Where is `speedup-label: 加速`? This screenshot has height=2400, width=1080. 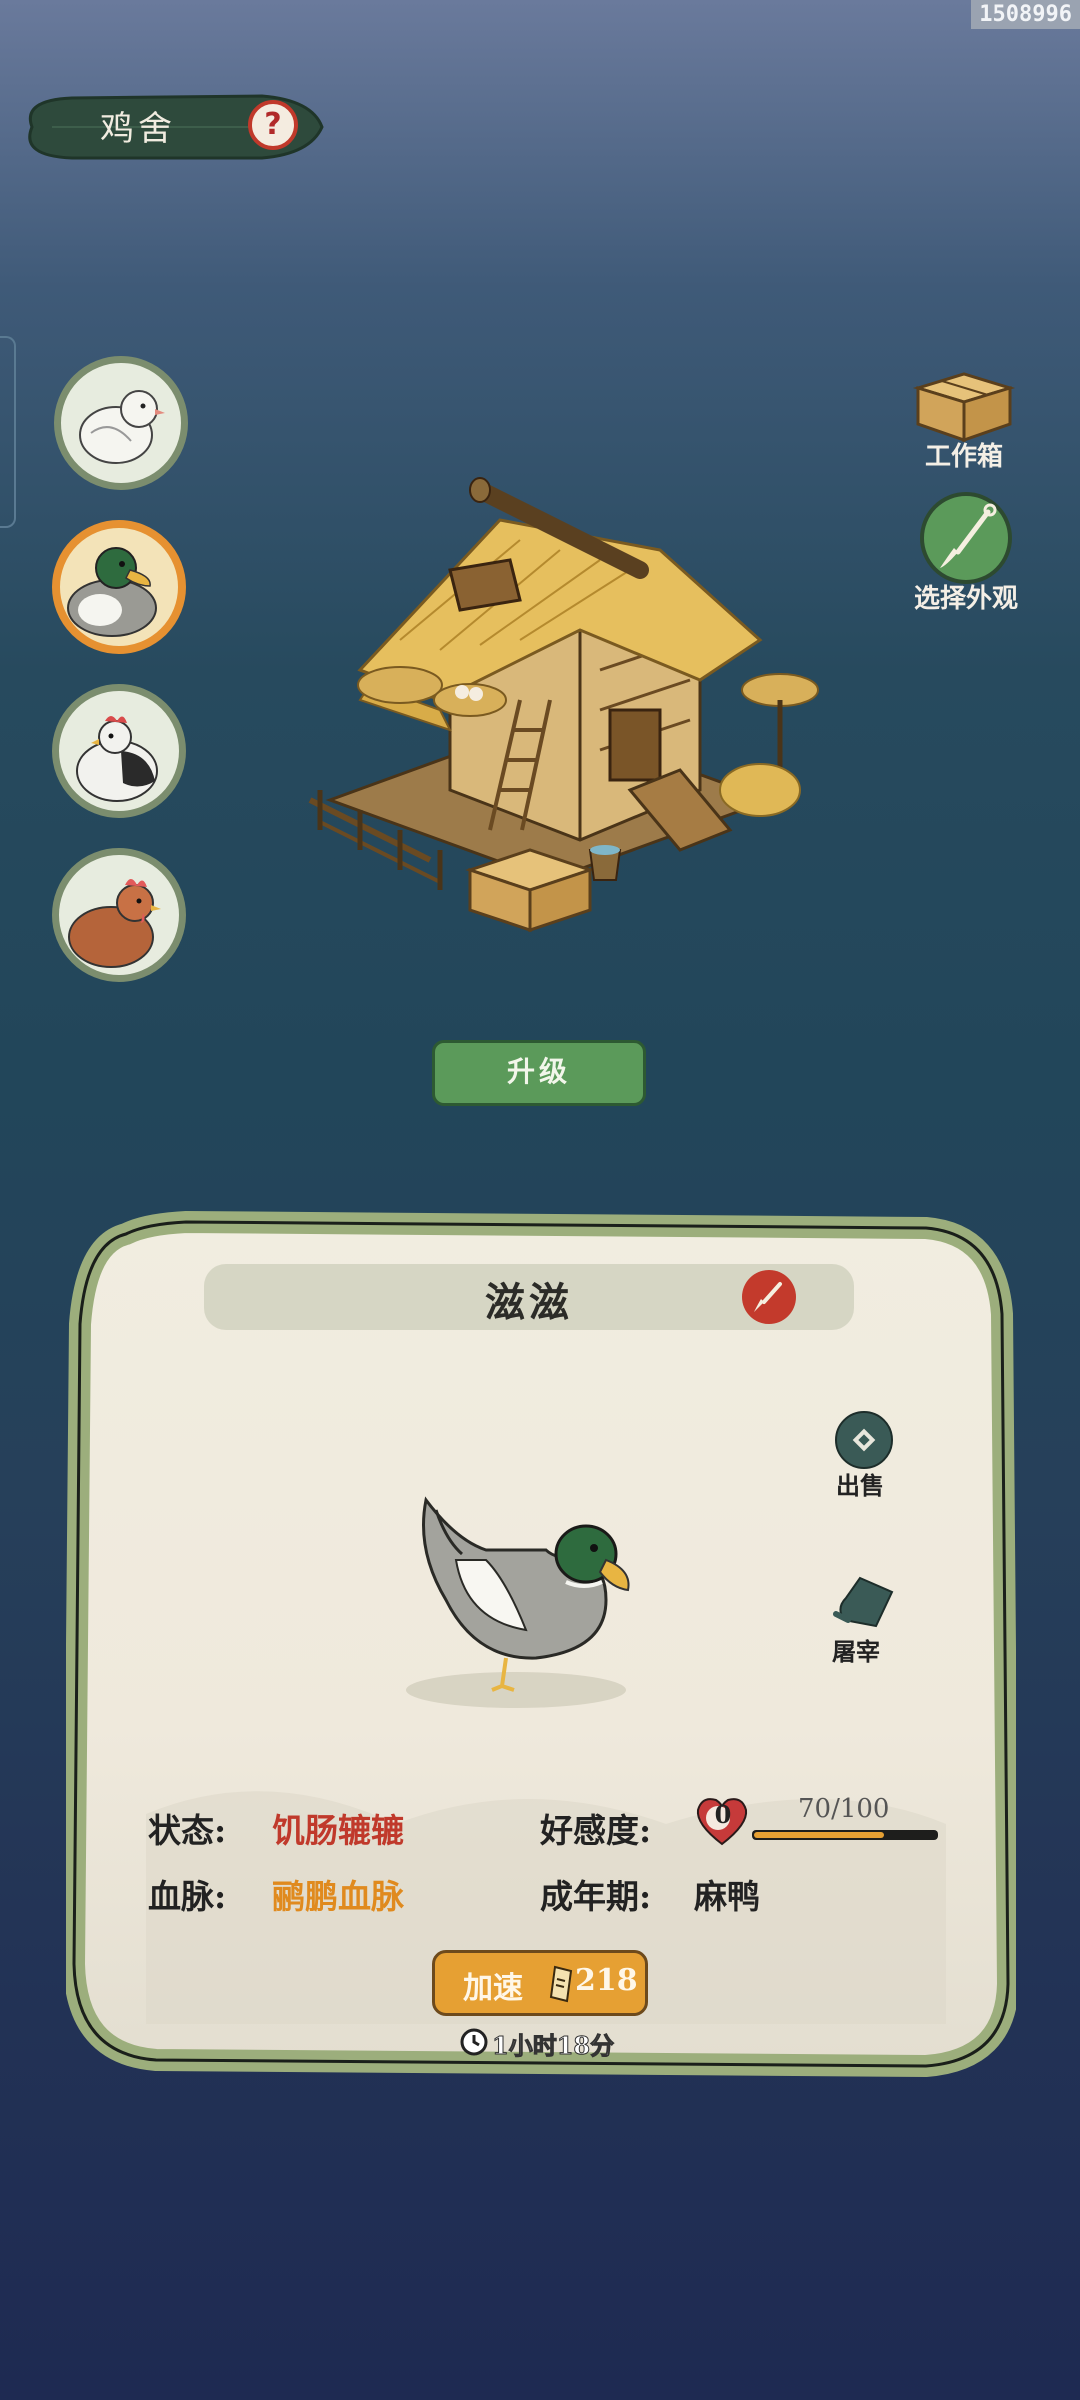 speedup-label: 加速 is located at coordinates (493, 1988).